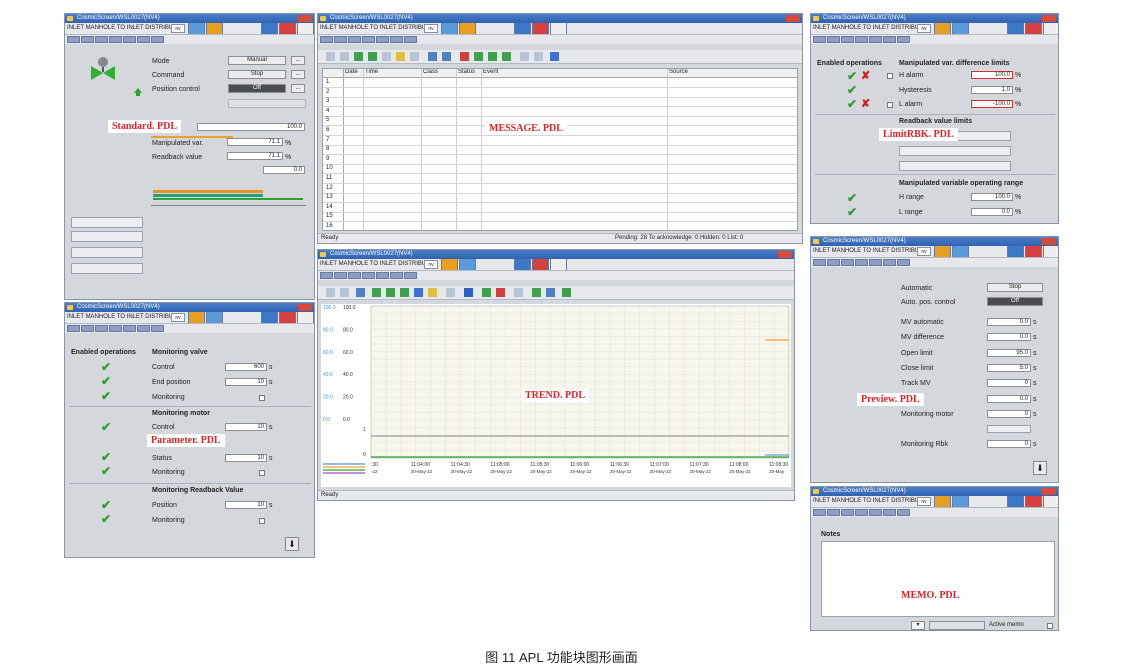  I want to click on h-alarm-checkbox, so click(890, 76).